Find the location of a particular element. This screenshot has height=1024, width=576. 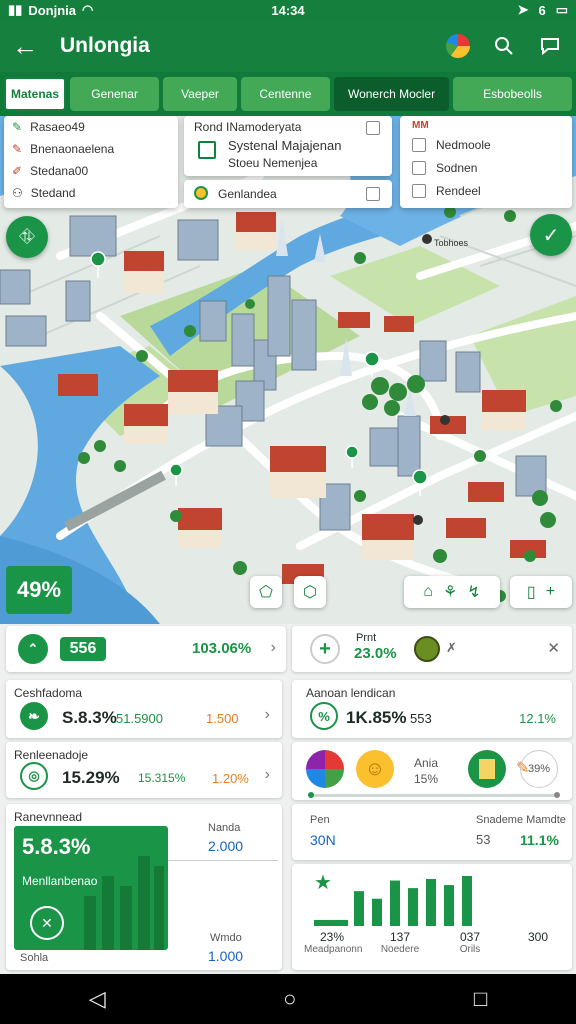

app-bar: ← Unlongia is located at coordinates (288, 46).